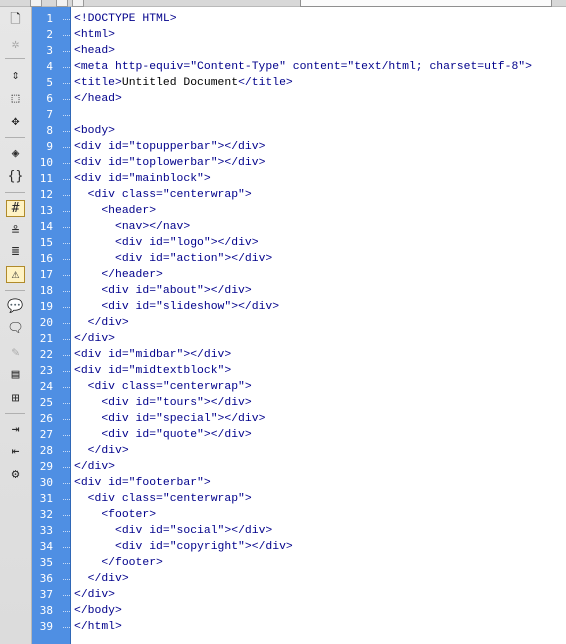 Image resolution: width=566 pixels, height=644 pixels. What do you see at coordinates (169, 147) in the screenshot?
I see `code-line: <div id="topupperbar"></div>` at bounding box center [169, 147].